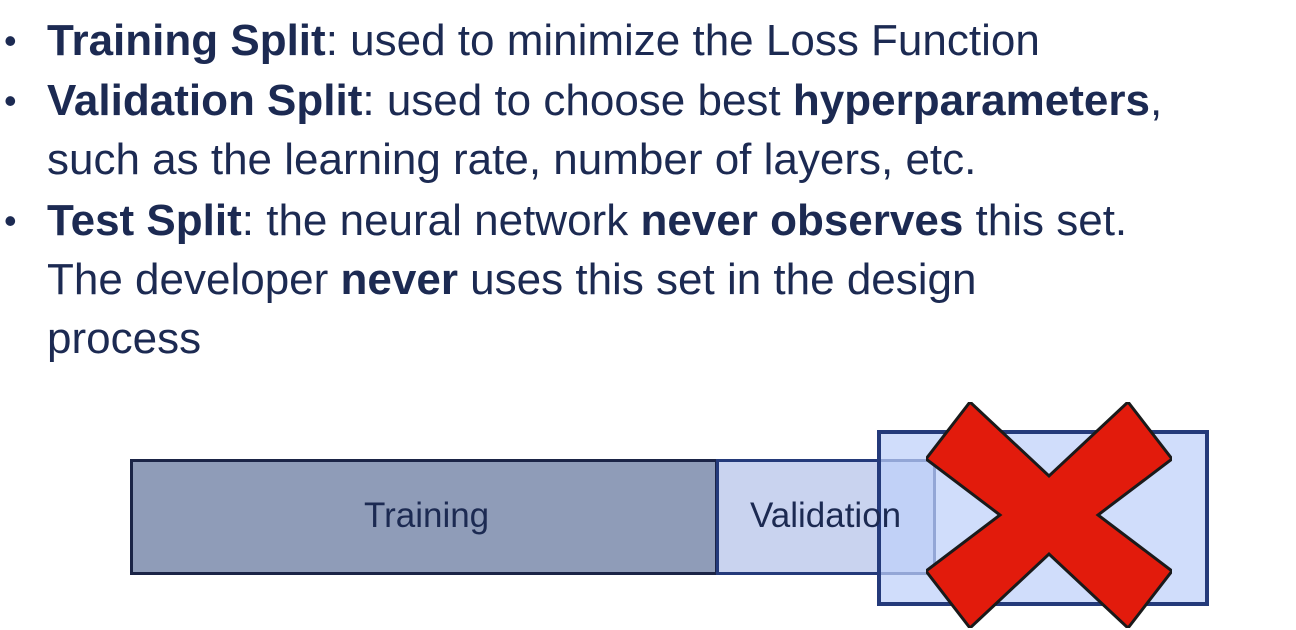 This screenshot has width=1296, height=630. What do you see at coordinates (194, 279) in the screenshot?
I see `bullet-text: The developer` at bounding box center [194, 279].